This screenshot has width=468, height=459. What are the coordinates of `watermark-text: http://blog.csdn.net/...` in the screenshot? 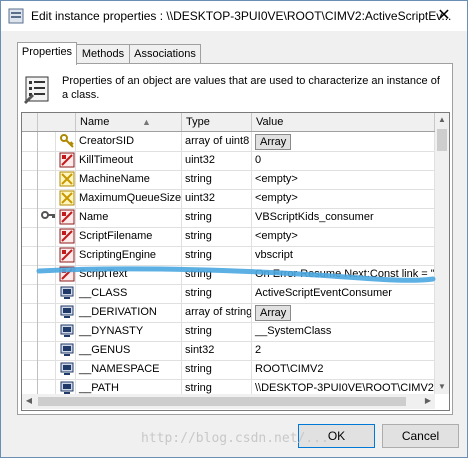 It's located at (235, 438).